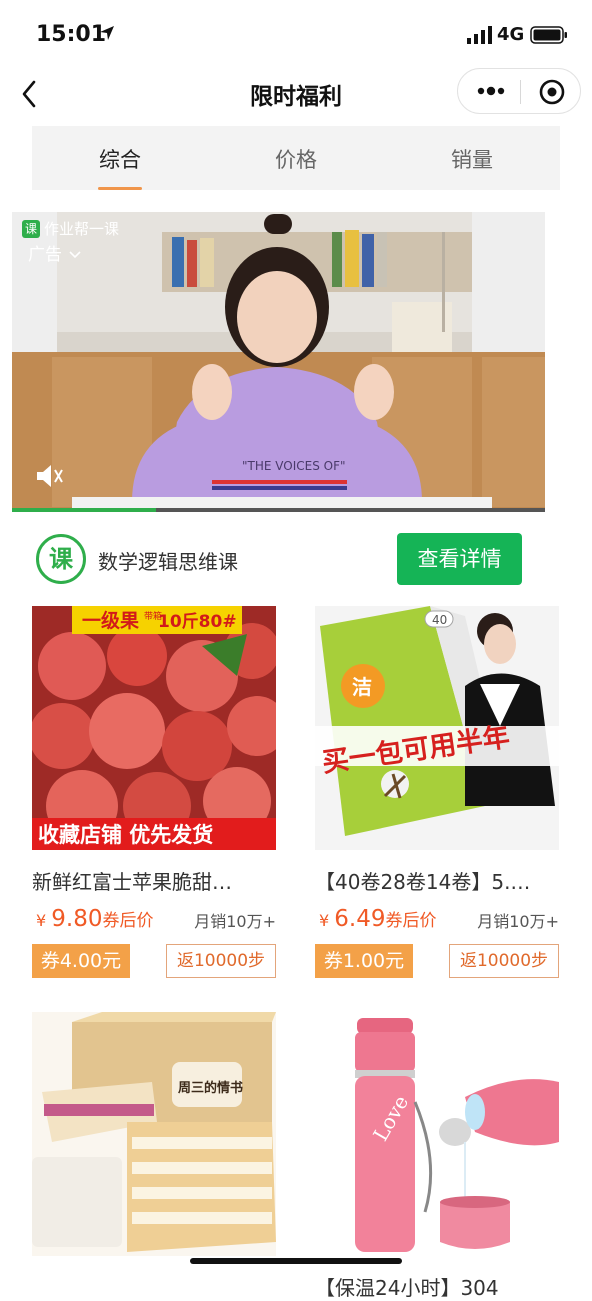  I want to click on product-card: Love 【保温24小时】304, so click(437, 1156).